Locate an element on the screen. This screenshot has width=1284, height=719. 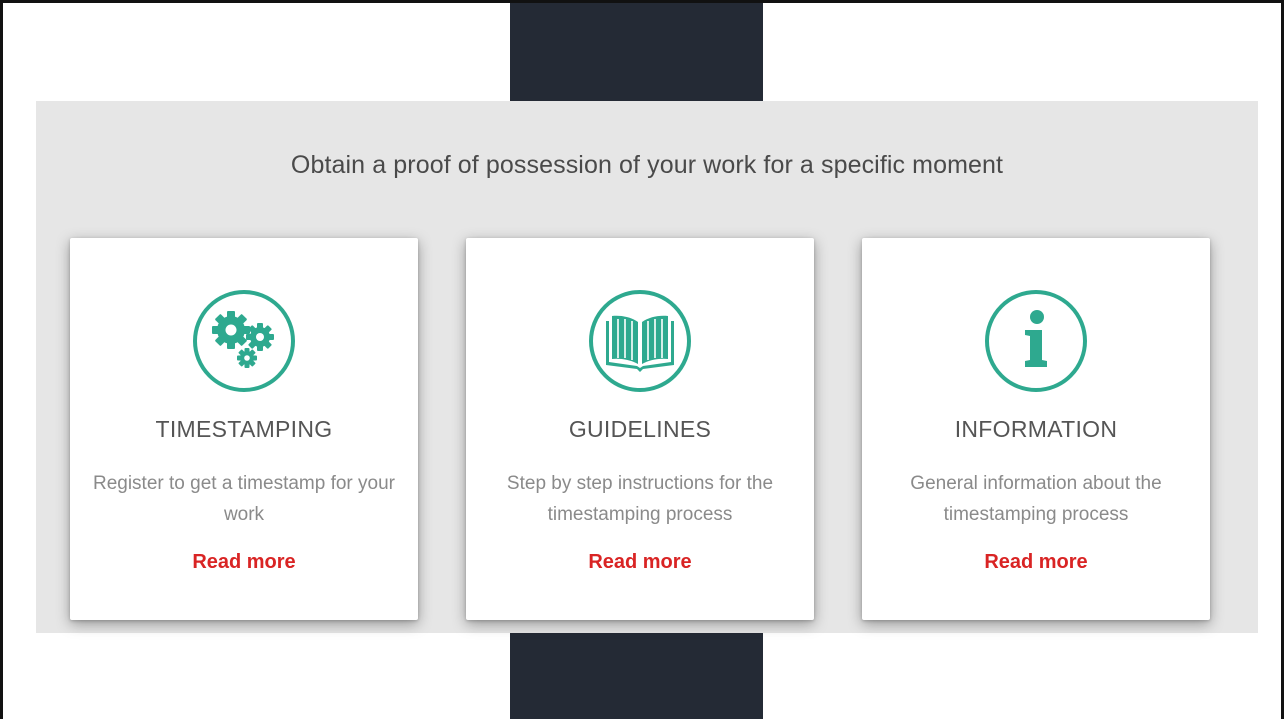
gears-icon is located at coordinates (244, 341).